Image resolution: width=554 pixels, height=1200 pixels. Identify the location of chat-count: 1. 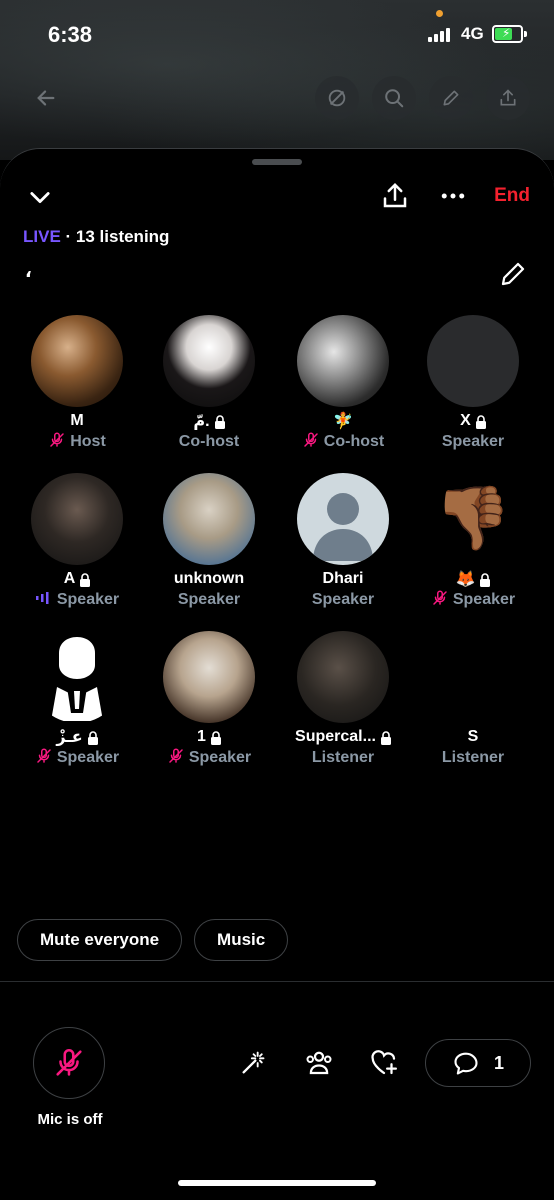
(498, 1062).